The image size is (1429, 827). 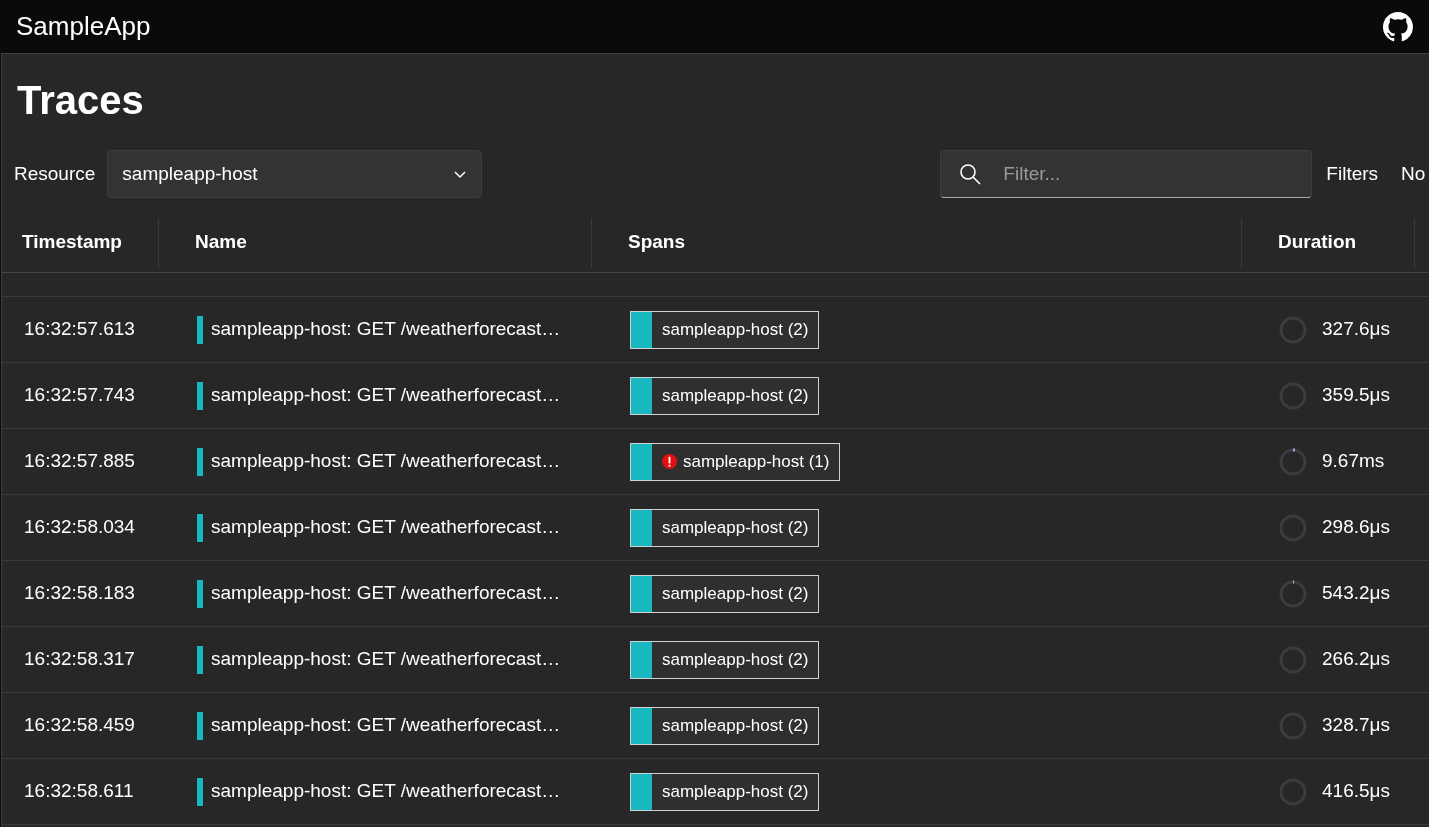 I want to click on column-header: Spans, so click(x=657, y=242).